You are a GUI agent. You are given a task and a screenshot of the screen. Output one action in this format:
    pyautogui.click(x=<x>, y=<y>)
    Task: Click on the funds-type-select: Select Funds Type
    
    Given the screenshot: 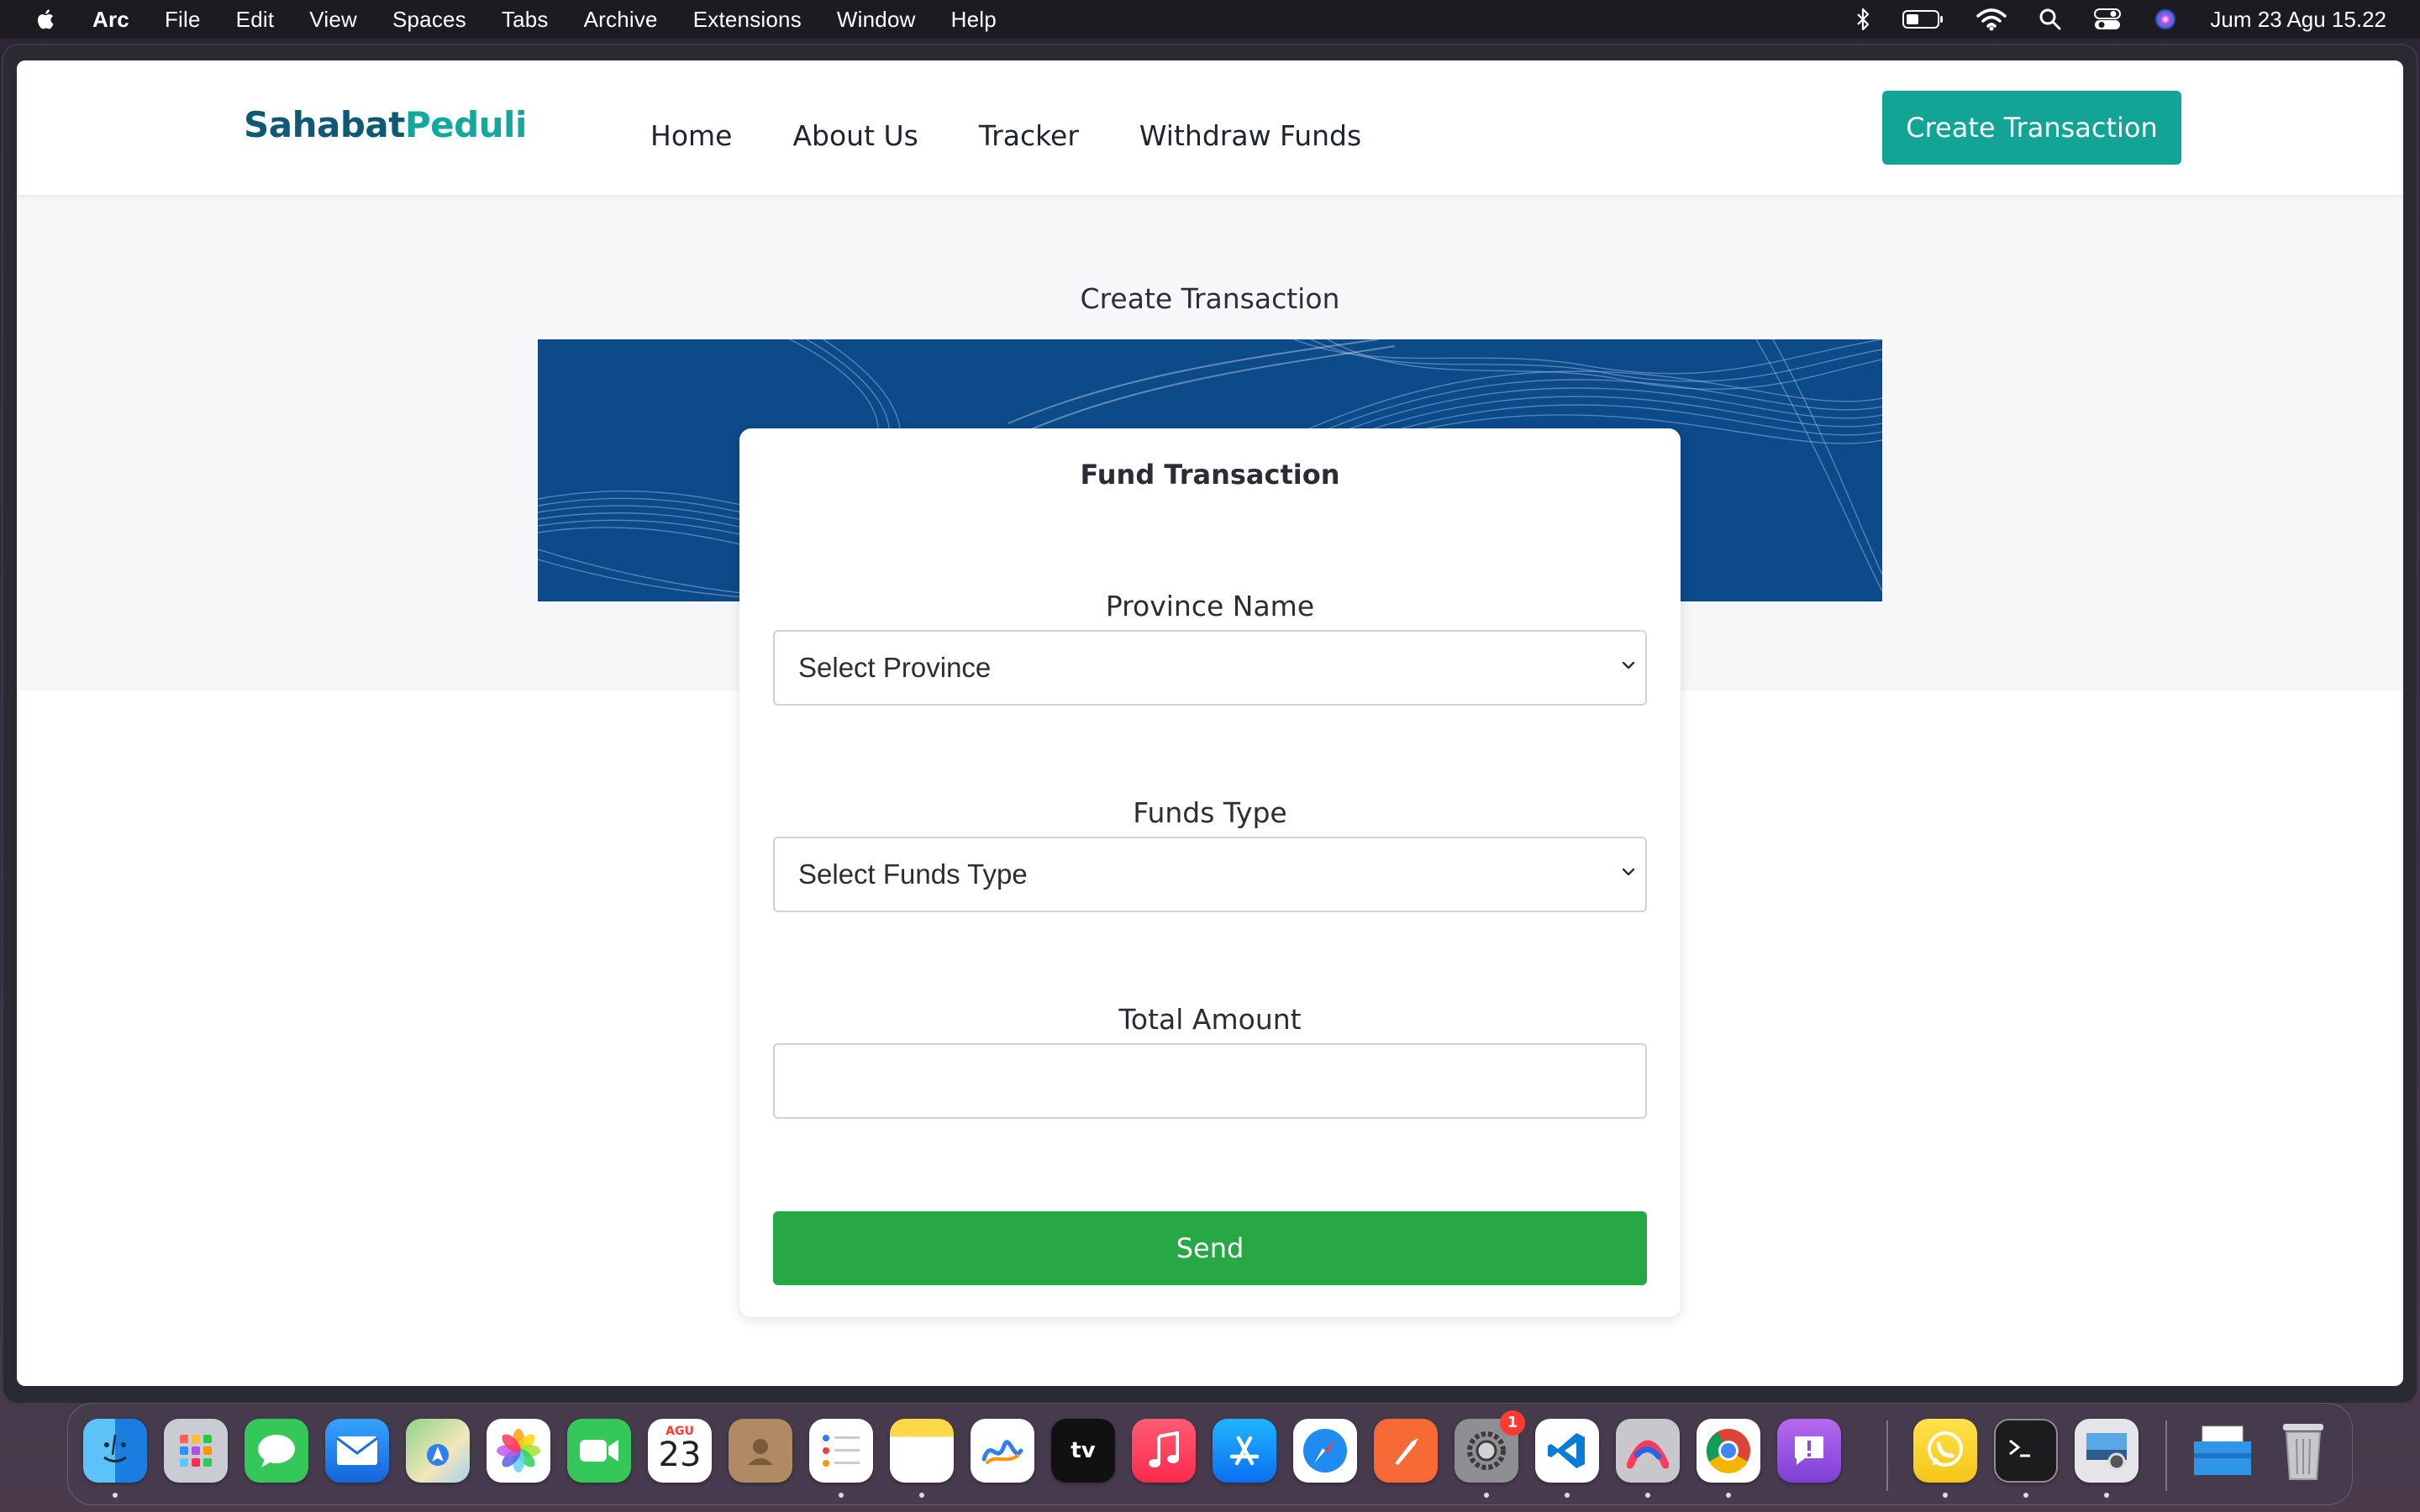 What is the action you would take?
    pyautogui.click(x=1210, y=874)
    